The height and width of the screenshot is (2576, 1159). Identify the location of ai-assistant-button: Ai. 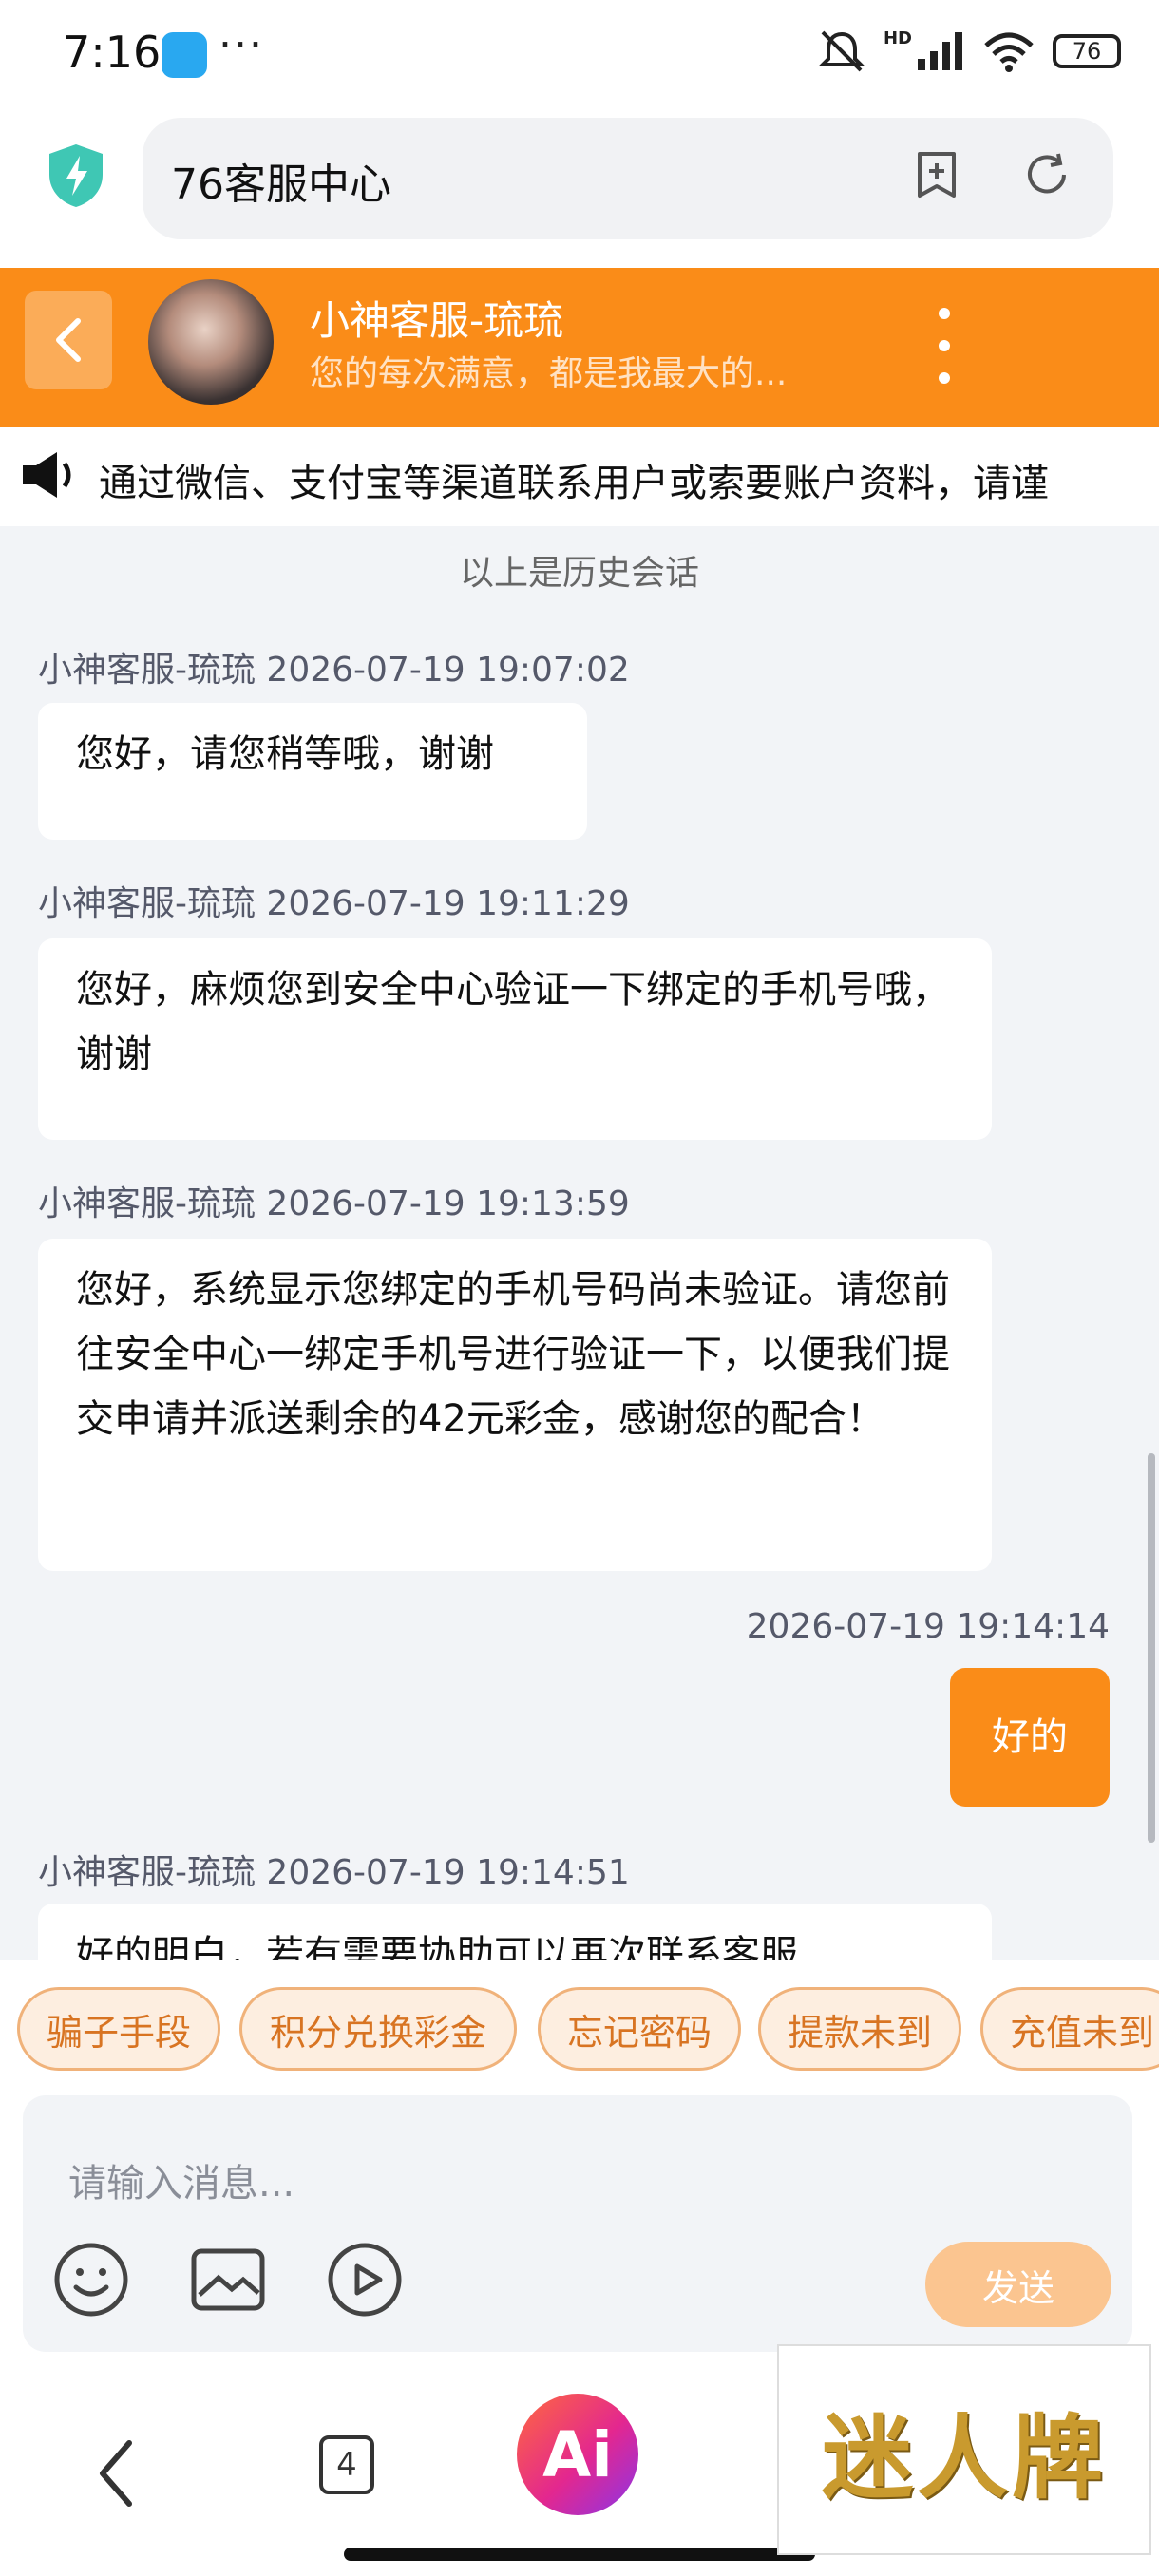
(577, 2454).